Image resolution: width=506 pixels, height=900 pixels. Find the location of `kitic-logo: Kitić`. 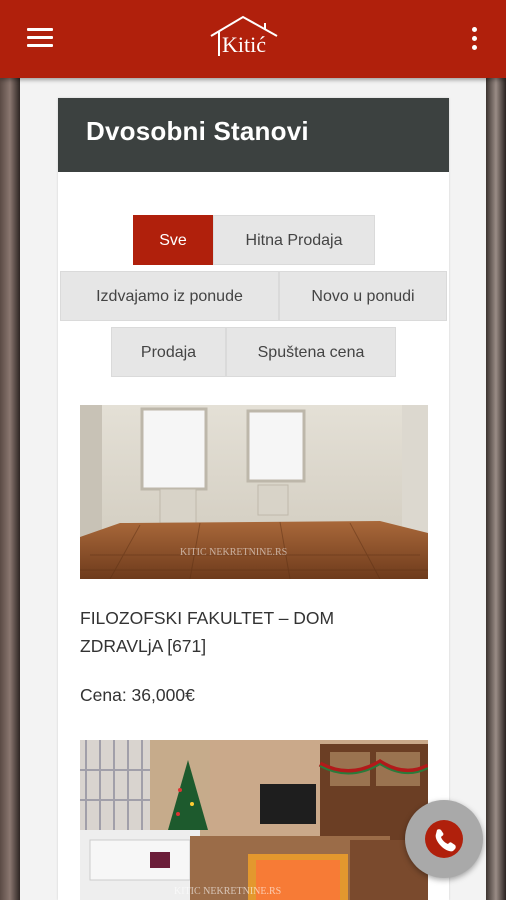

kitic-logo: Kitić is located at coordinates (245, 39).